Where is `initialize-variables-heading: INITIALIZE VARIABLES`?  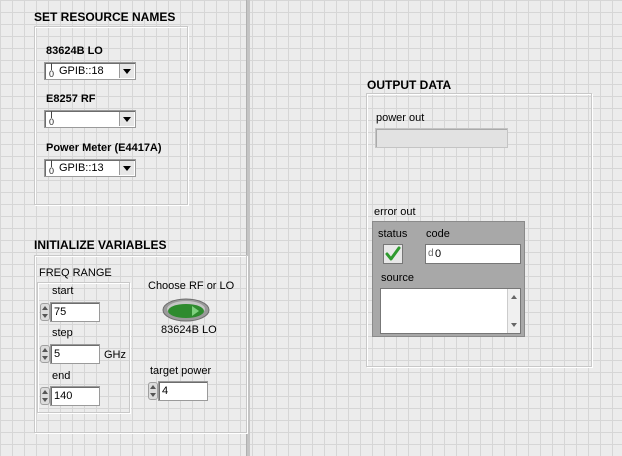 initialize-variables-heading: INITIALIZE VARIABLES is located at coordinates (100, 245).